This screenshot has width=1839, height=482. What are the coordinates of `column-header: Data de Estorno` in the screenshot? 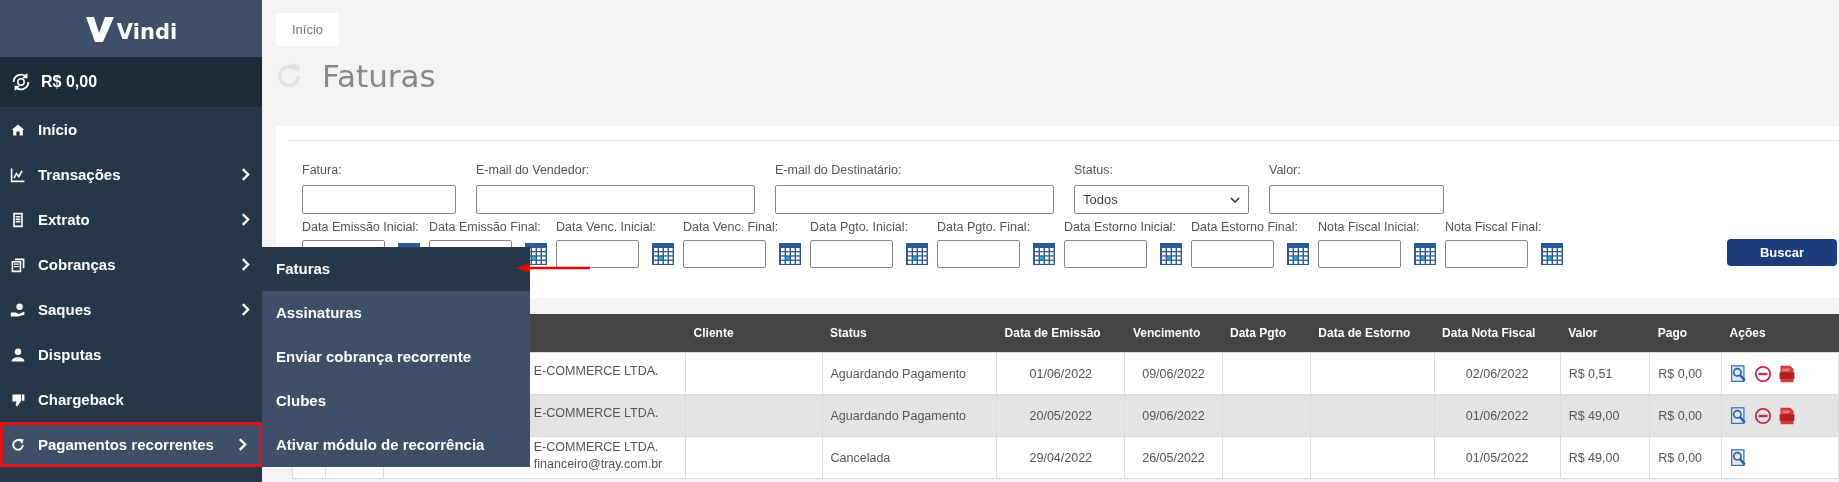 It's located at (1364, 333).